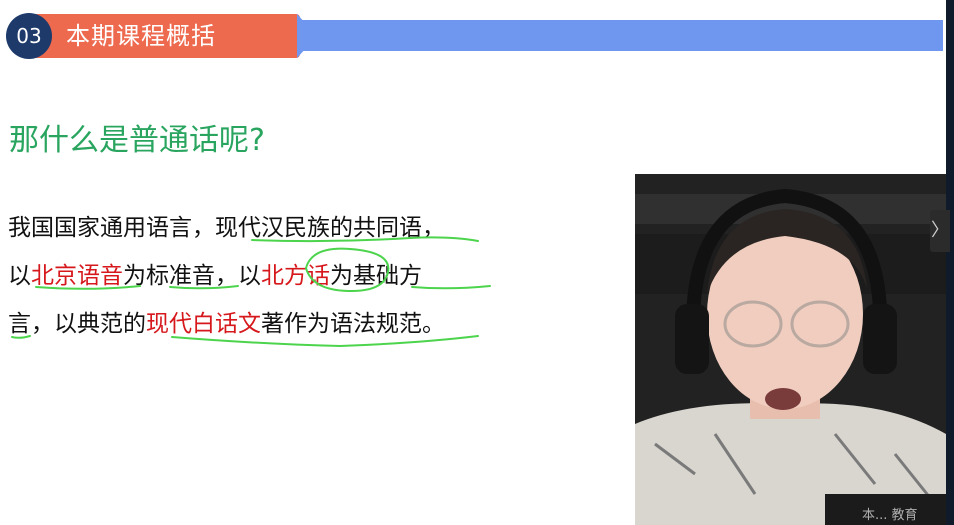  Describe the element at coordinates (141, 36) in the screenshot. I see `section-title: 本期课程概括` at that location.